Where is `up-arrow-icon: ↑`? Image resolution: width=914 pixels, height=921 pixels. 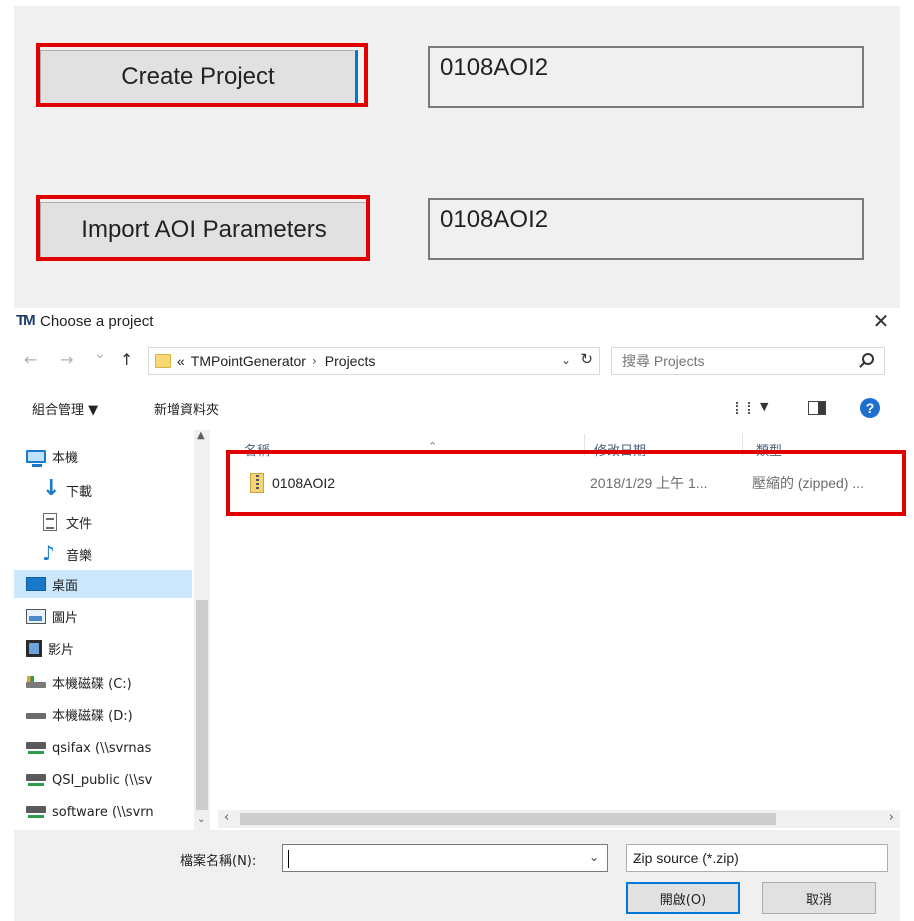 up-arrow-icon: ↑ is located at coordinates (126, 359).